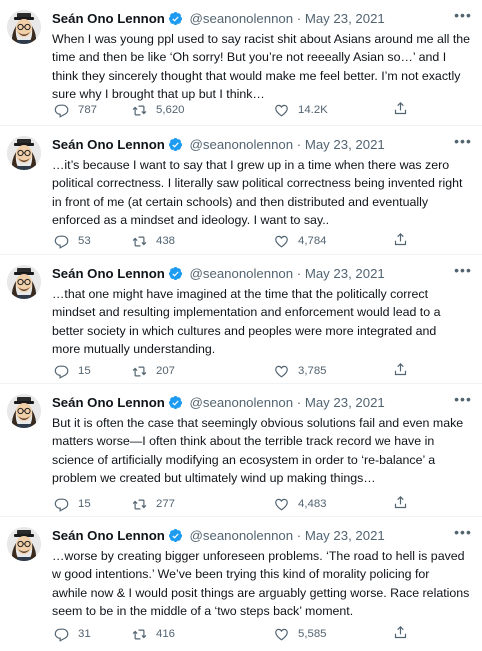 This screenshot has height=651, width=482. Describe the element at coordinates (312, 241) in the screenshot. I see `like-count: 4,784` at that location.